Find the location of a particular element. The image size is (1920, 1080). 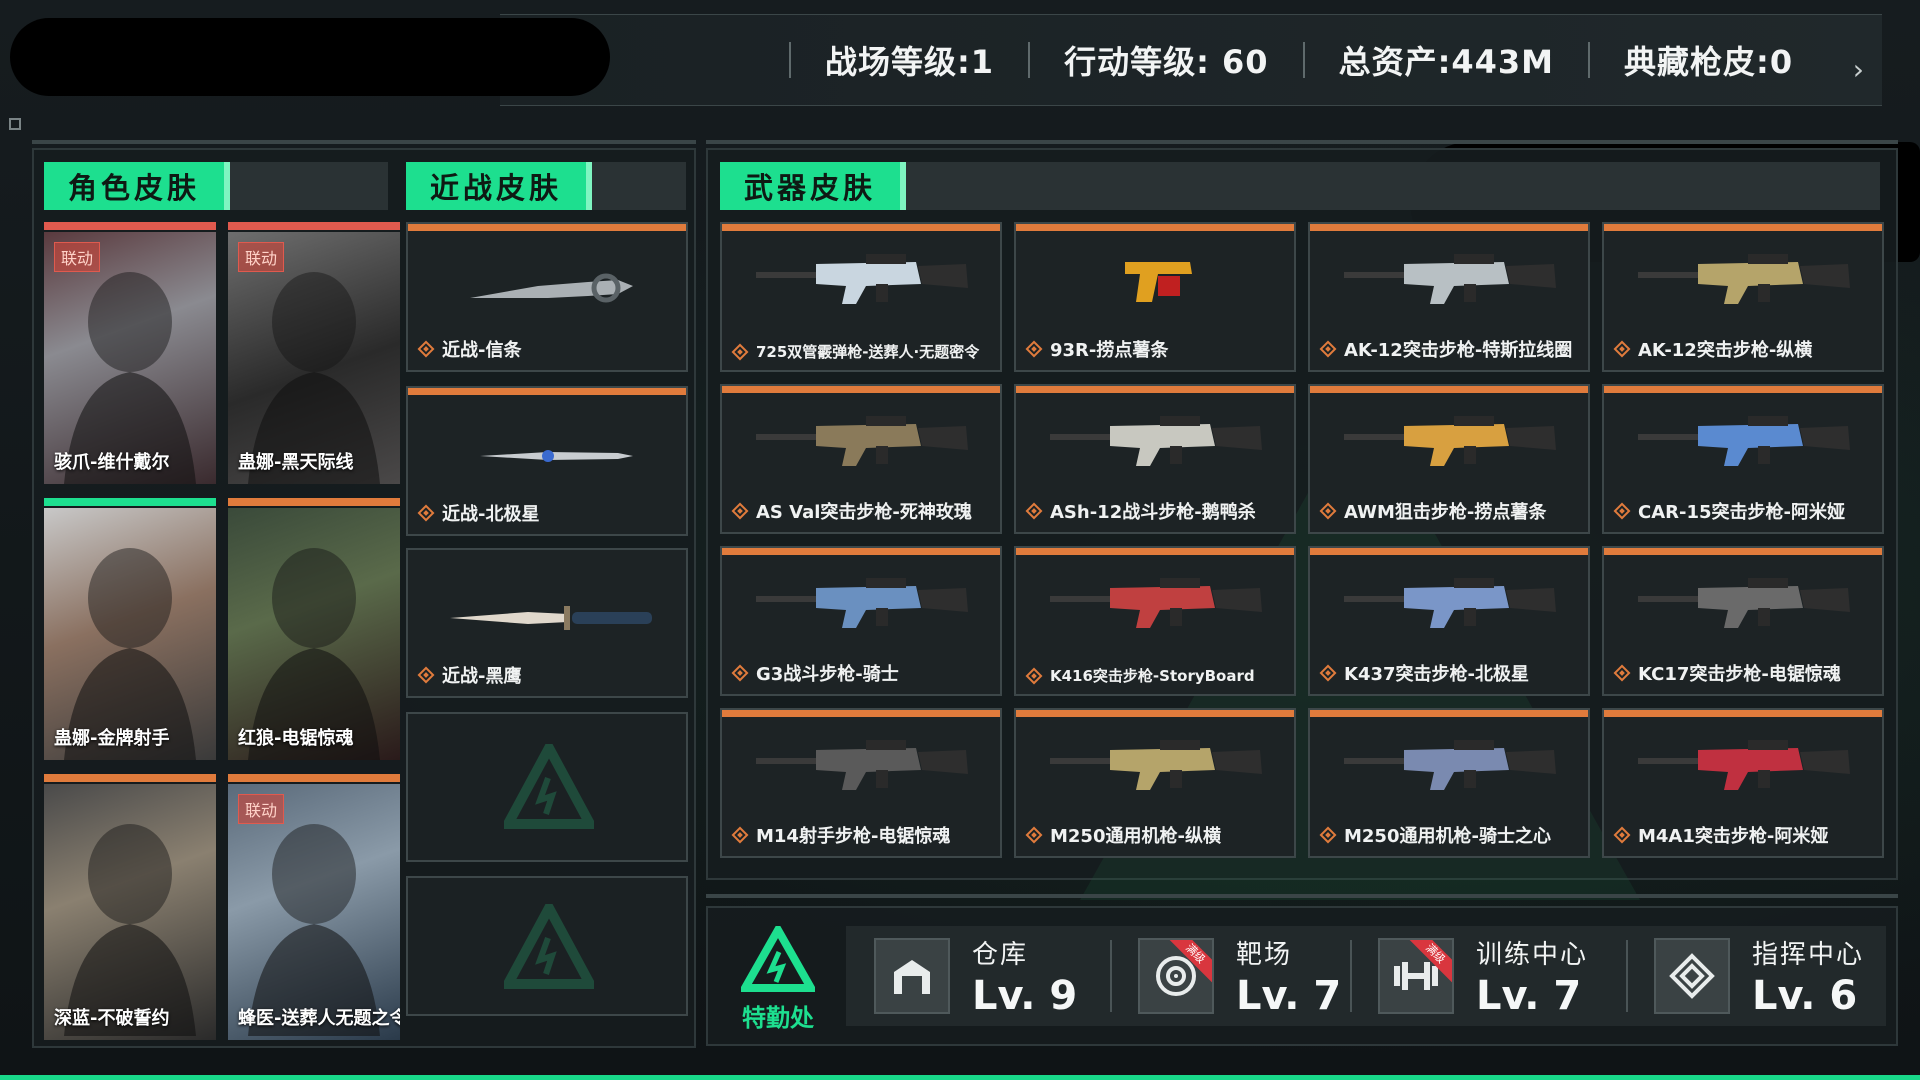

weapon-skin-card: K437突击步枪-北极星 is located at coordinates (1449, 621).